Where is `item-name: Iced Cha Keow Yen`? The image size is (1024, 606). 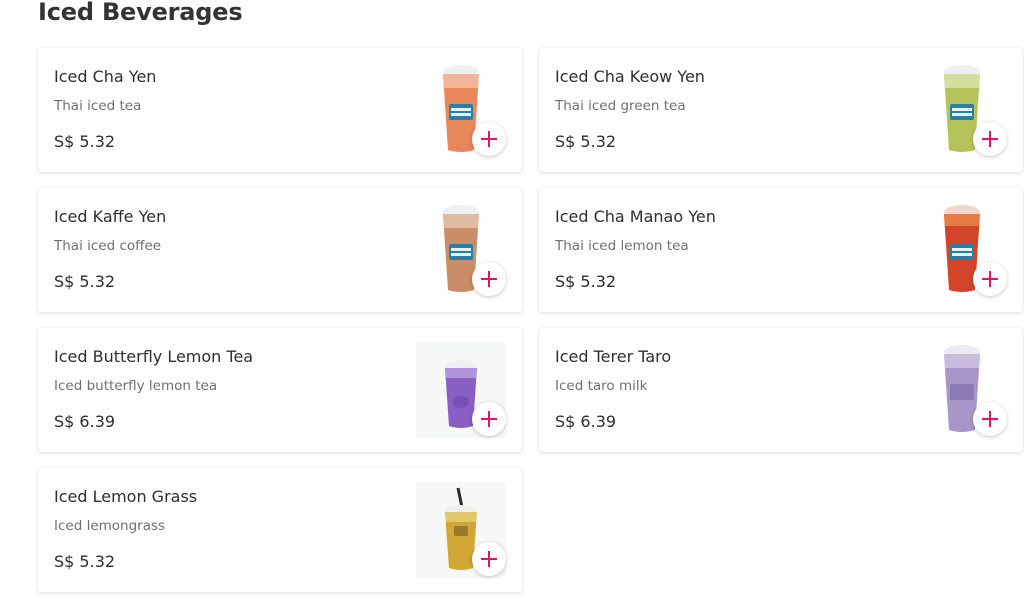
item-name: Iced Cha Keow Yen is located at coordinates (630, 76).